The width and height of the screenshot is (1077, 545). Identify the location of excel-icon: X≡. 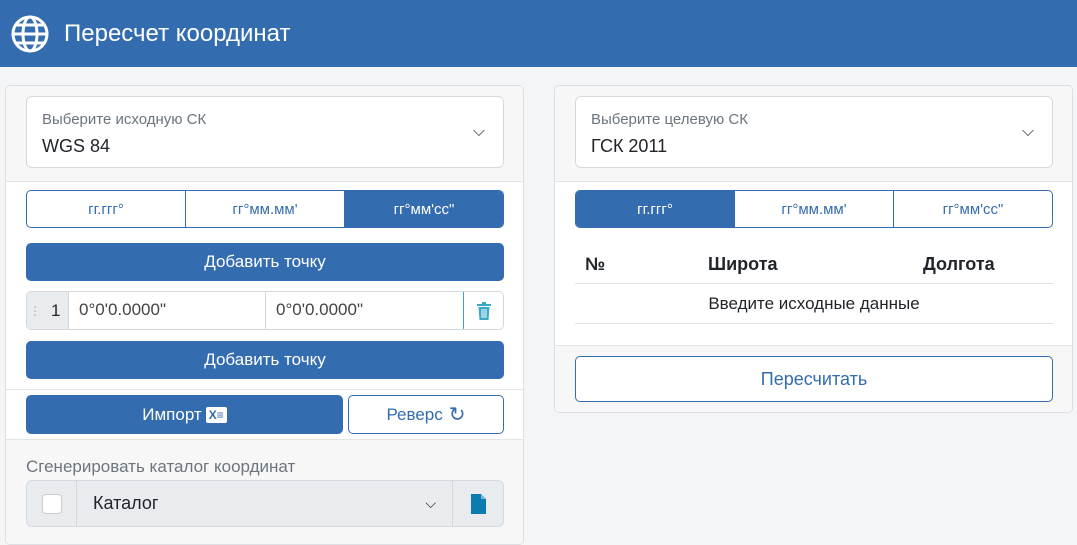
(216, 414).